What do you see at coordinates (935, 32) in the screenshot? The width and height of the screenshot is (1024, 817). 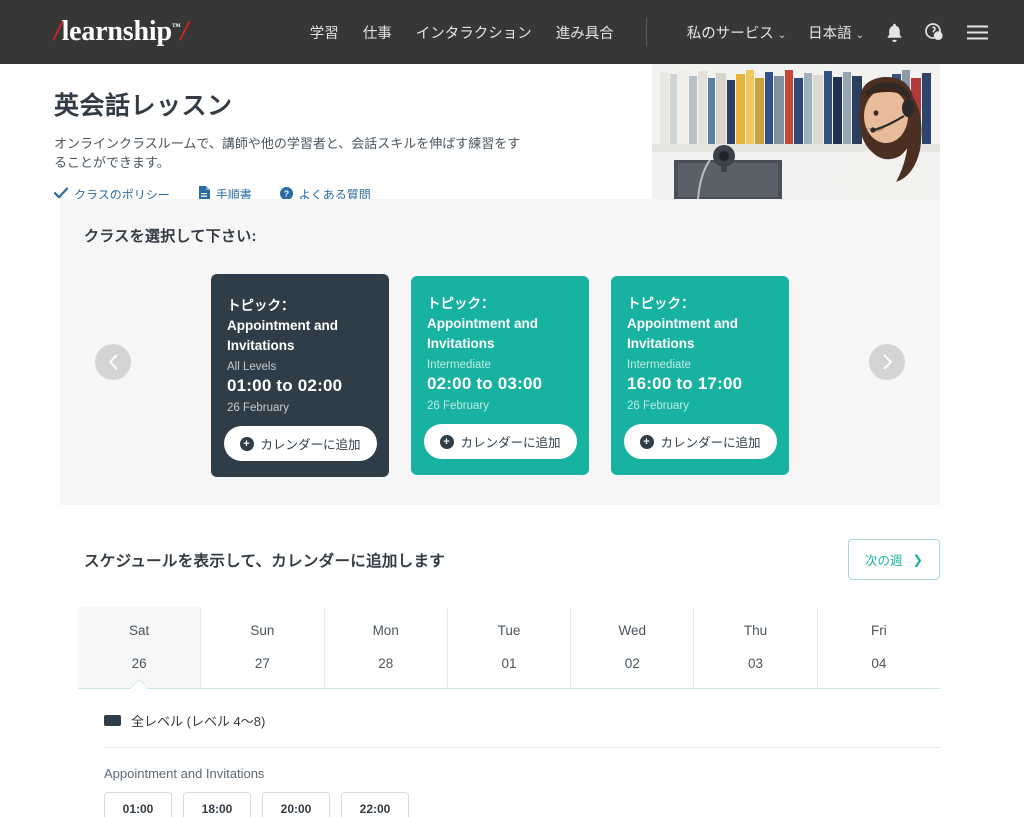 I see `support-chat-icon` at bounding box center [935, 32].